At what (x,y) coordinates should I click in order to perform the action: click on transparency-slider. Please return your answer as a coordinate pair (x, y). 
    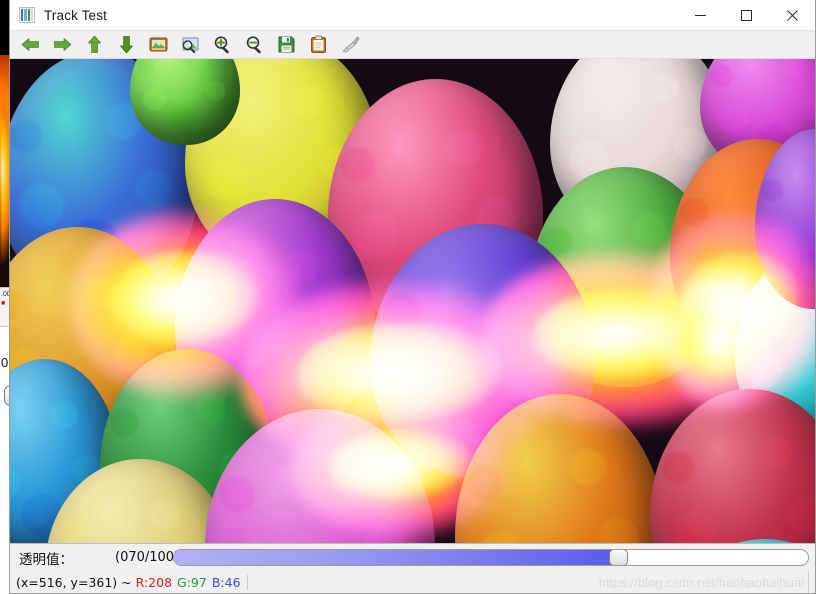
    Looking at the image, I should click on (491, 557).